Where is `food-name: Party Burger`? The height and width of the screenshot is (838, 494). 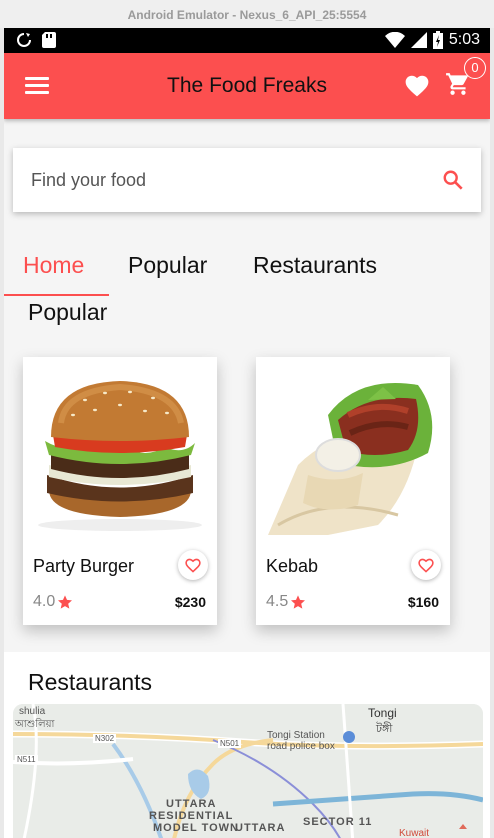 food-name: Party Burger is located at coordinates (84, 566).